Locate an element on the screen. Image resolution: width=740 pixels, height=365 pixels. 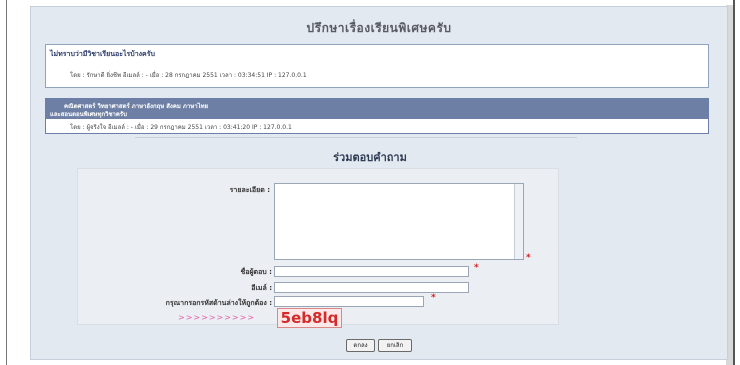
captcha-arrows: >>>>>>>>>> is located at coordinates (217, 317).